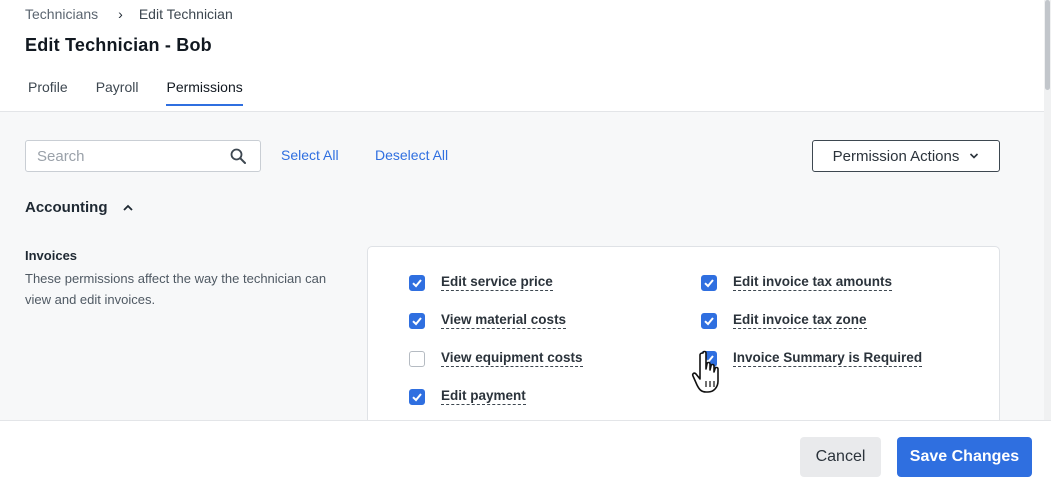 The image size is (1051, 488). What do you see at coordinates (121, 156) in the screenshot?
I see `search-input` at bounding box center [121, 156].